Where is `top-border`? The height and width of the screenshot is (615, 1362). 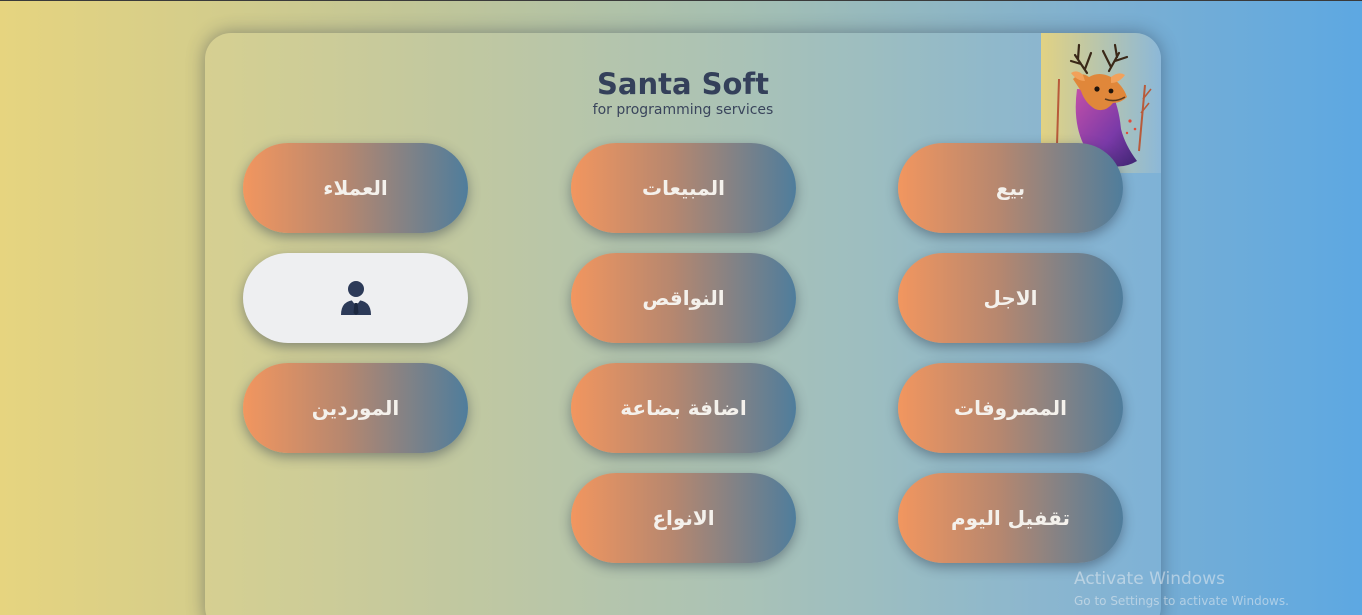
top-border is located at coordinates (681, 0).